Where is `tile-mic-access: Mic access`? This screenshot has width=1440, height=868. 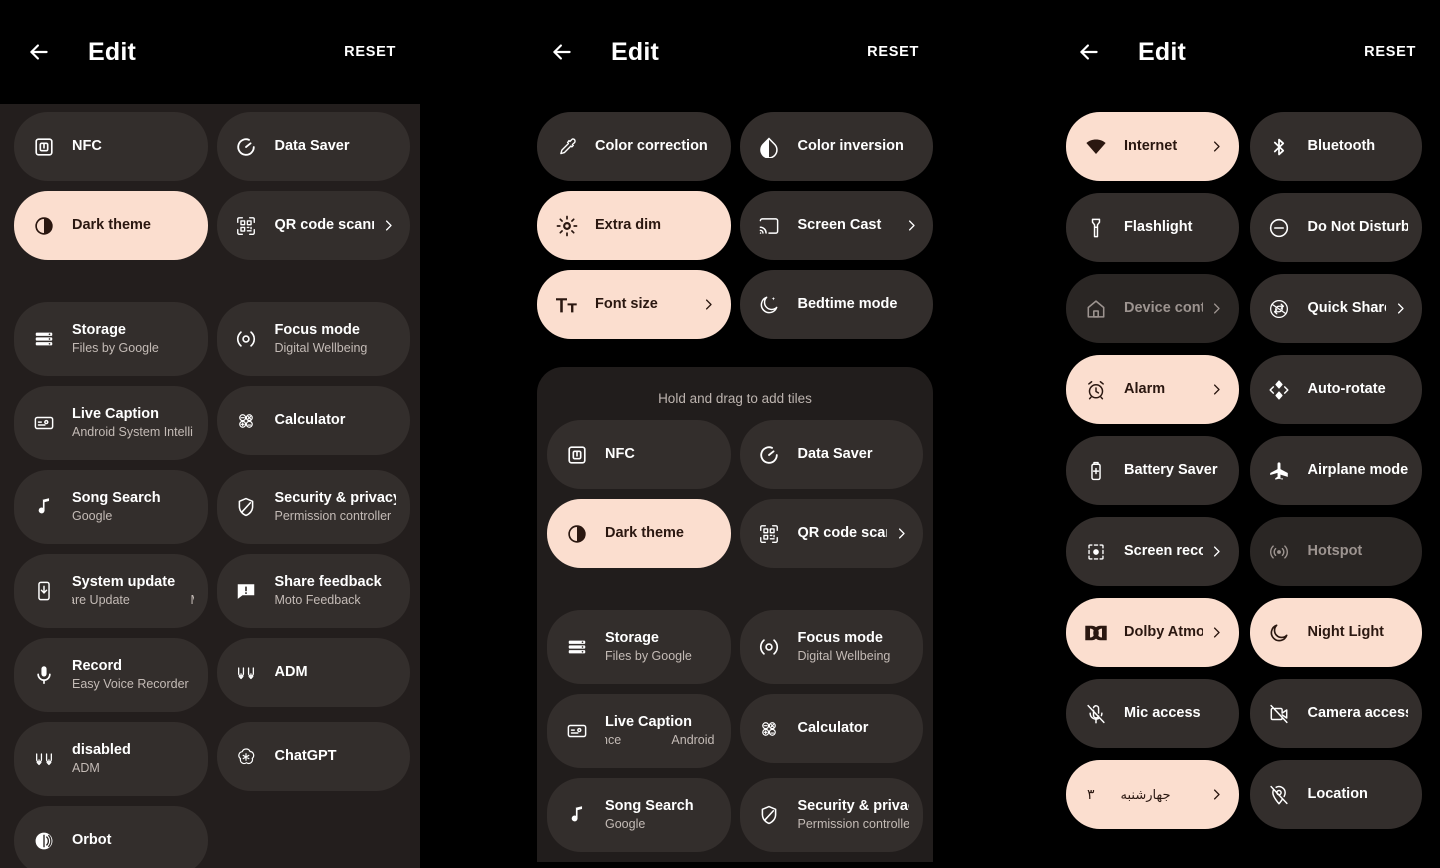
tile-mic-access: Mic access is located at coordinates (1152, 713).